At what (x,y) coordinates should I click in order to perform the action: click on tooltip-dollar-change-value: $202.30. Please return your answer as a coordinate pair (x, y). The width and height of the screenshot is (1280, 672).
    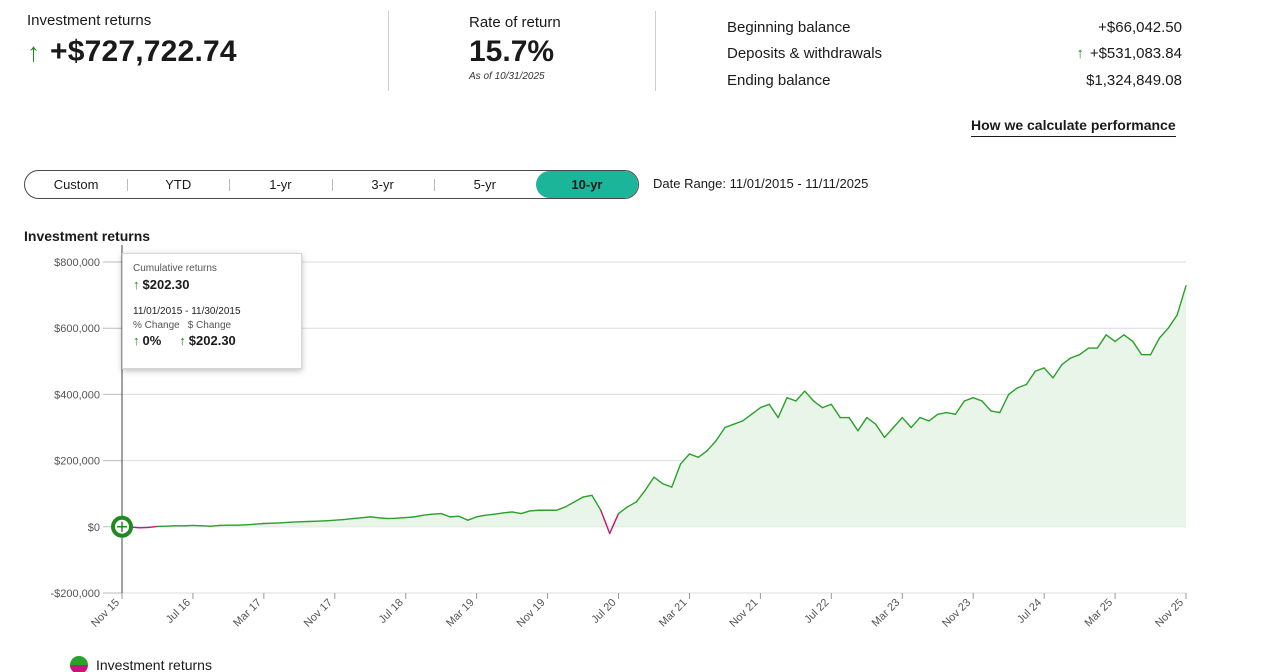
    Looking at the image, I should click on (212, 340).